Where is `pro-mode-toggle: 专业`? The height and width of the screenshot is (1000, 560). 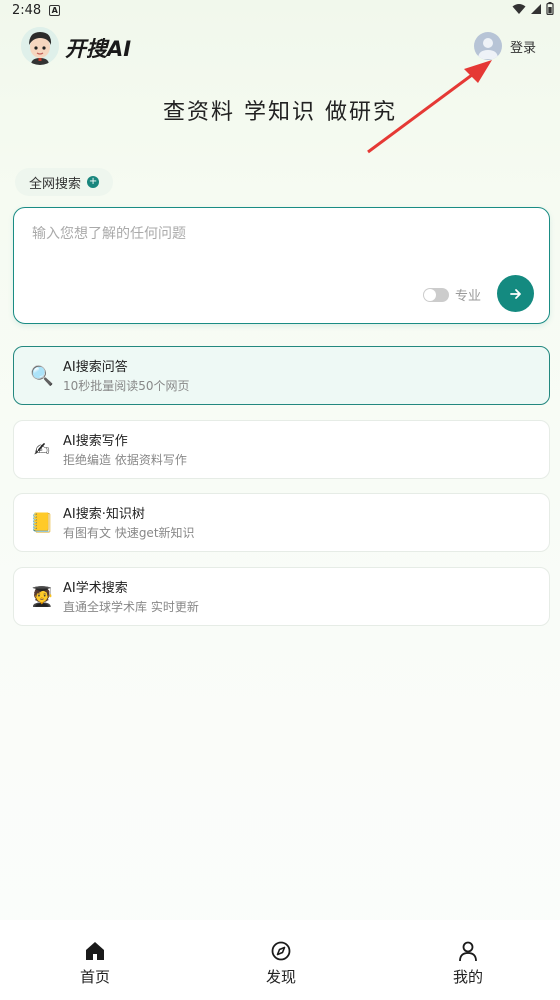 pro-mode-toggle: 专业 is located at coordinates (451, 294).